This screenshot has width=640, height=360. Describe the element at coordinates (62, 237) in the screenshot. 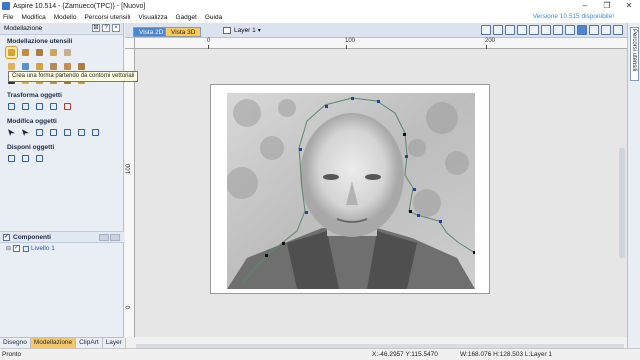

I see `components-header: Componenti` at that location.